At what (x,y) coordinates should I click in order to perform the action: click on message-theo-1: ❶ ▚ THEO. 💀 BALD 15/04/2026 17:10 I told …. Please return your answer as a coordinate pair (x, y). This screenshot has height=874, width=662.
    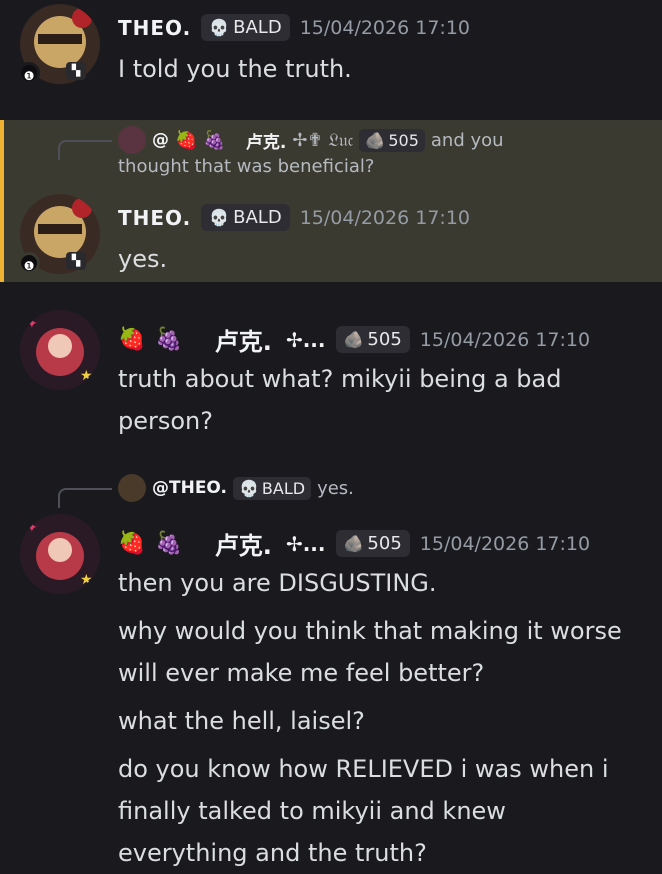
    Looking at the image, I should click on (331, 56).